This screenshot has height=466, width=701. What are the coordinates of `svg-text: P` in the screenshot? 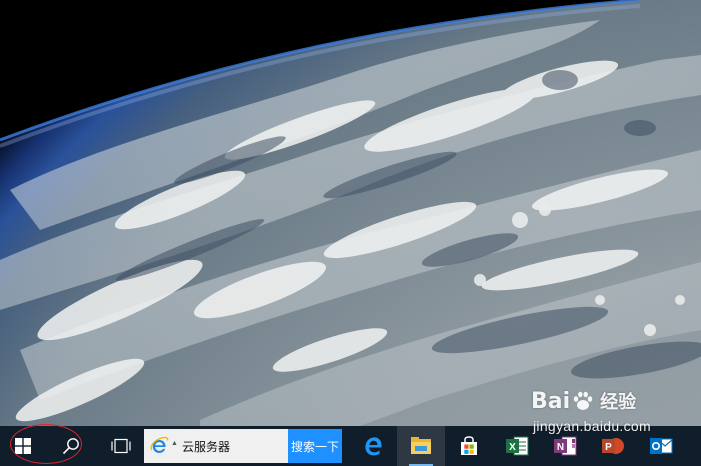 It's located at (608, 447).